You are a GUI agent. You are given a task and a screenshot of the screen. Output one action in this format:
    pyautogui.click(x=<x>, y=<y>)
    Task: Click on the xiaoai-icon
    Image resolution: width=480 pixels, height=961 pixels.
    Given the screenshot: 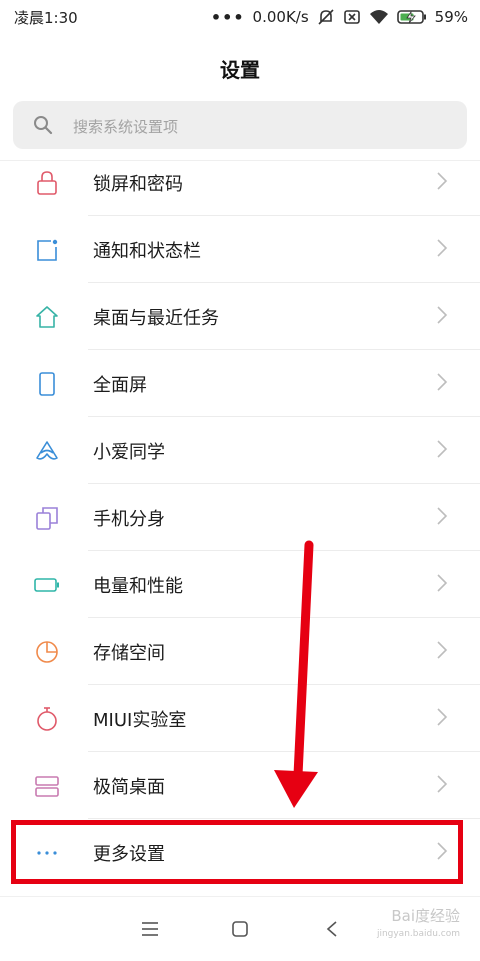 What is the action you would take?
    pyautogui.click(x=47, y=451)
    